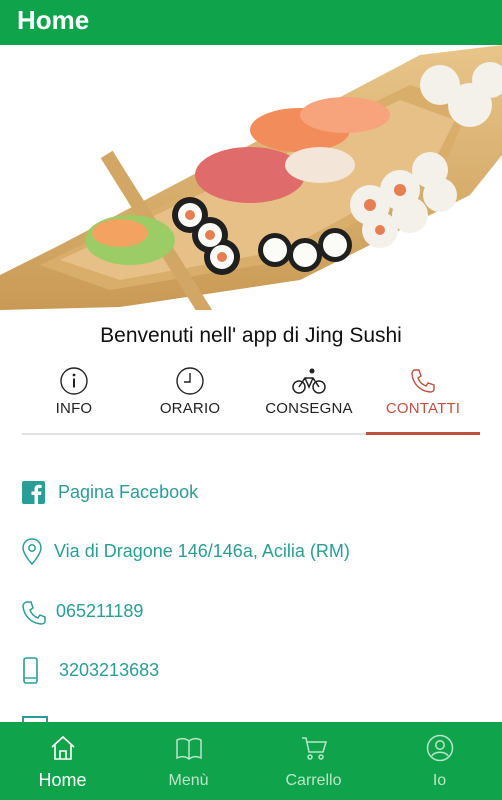 The height and width of the screenshot is (800, 502). Describe the element at coordinates (252, 494) in the screenshot. I see `contact-facebook: Pagina Facebook` at that location.